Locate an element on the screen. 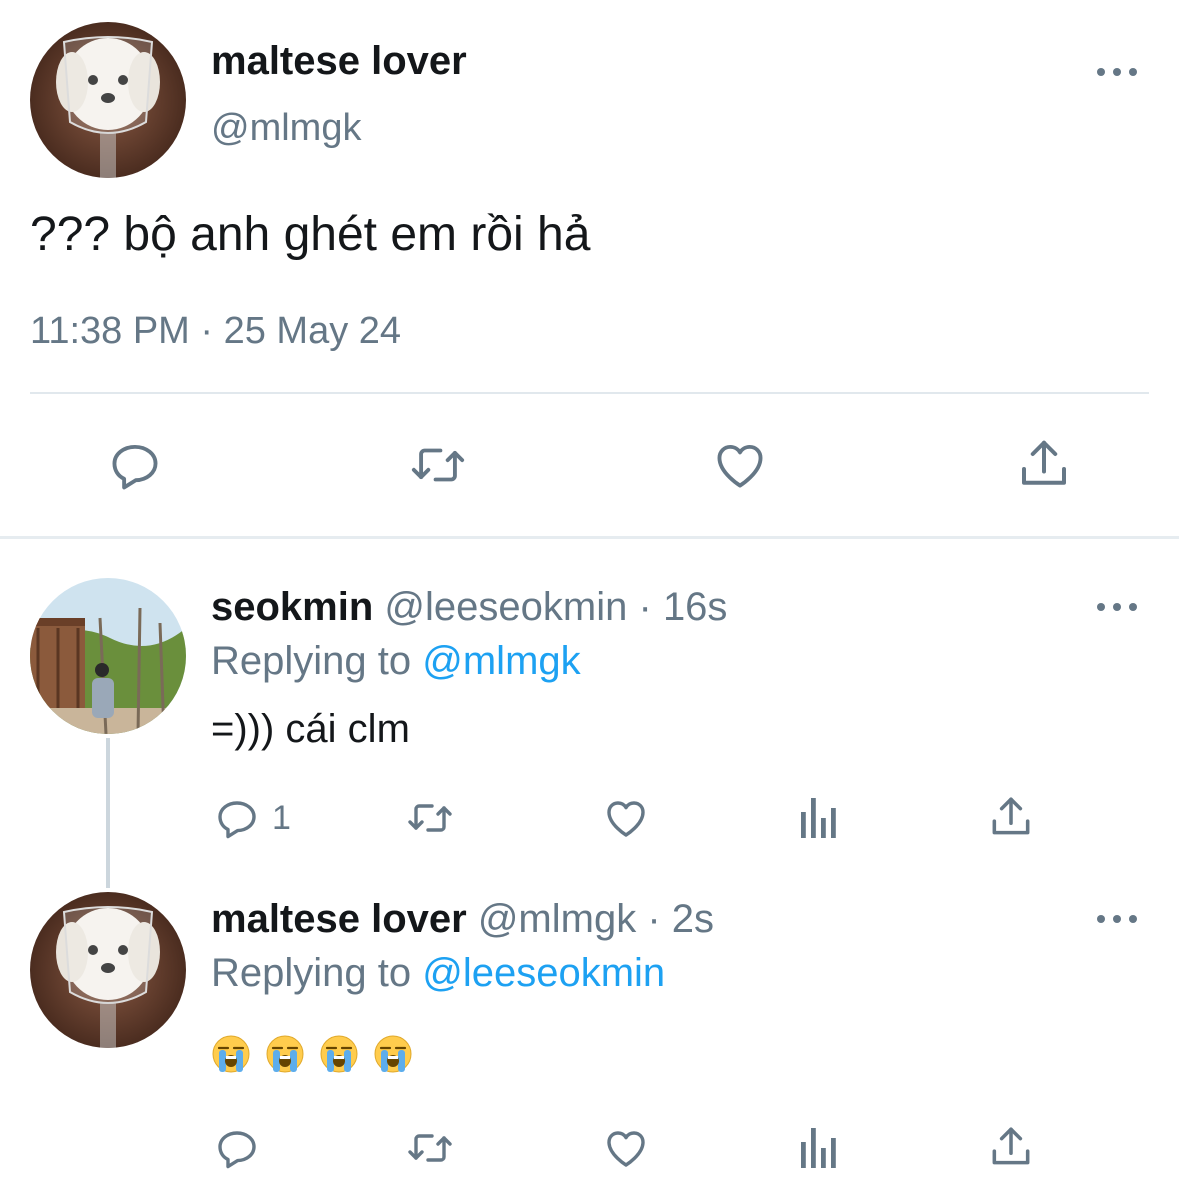 The height and width of the screenshot is (1193, 1179). section-divider is located at coordinates (589, 537).